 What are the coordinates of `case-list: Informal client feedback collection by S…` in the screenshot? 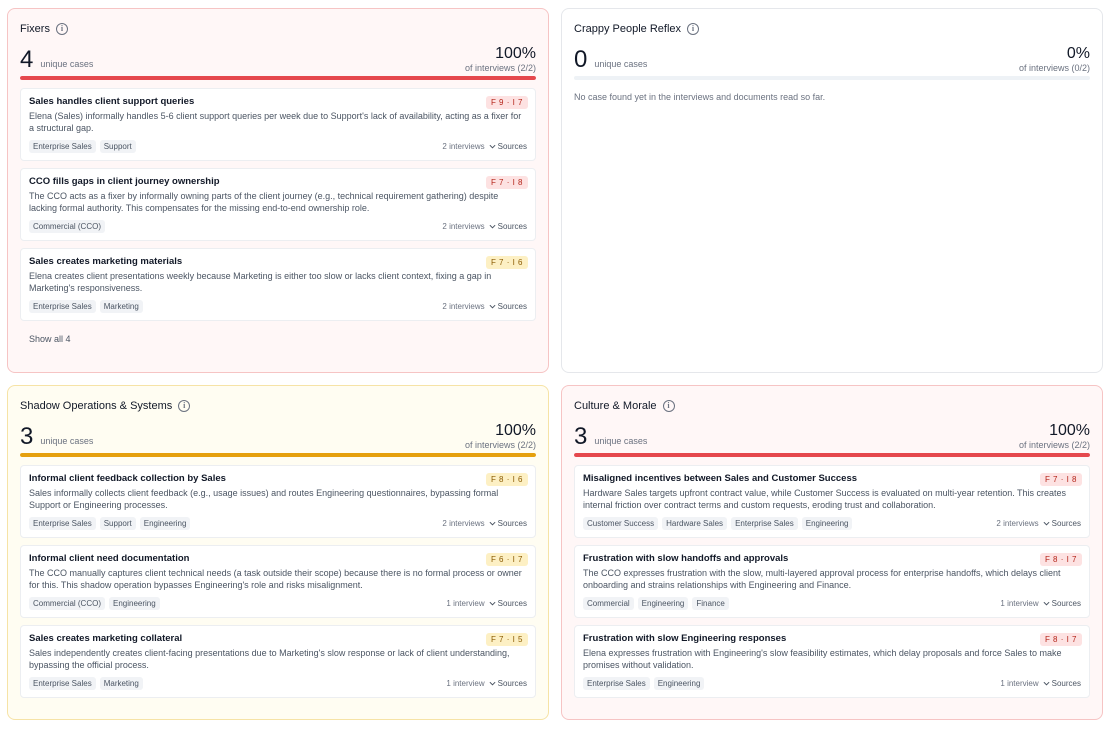 It's located at (278, 581).